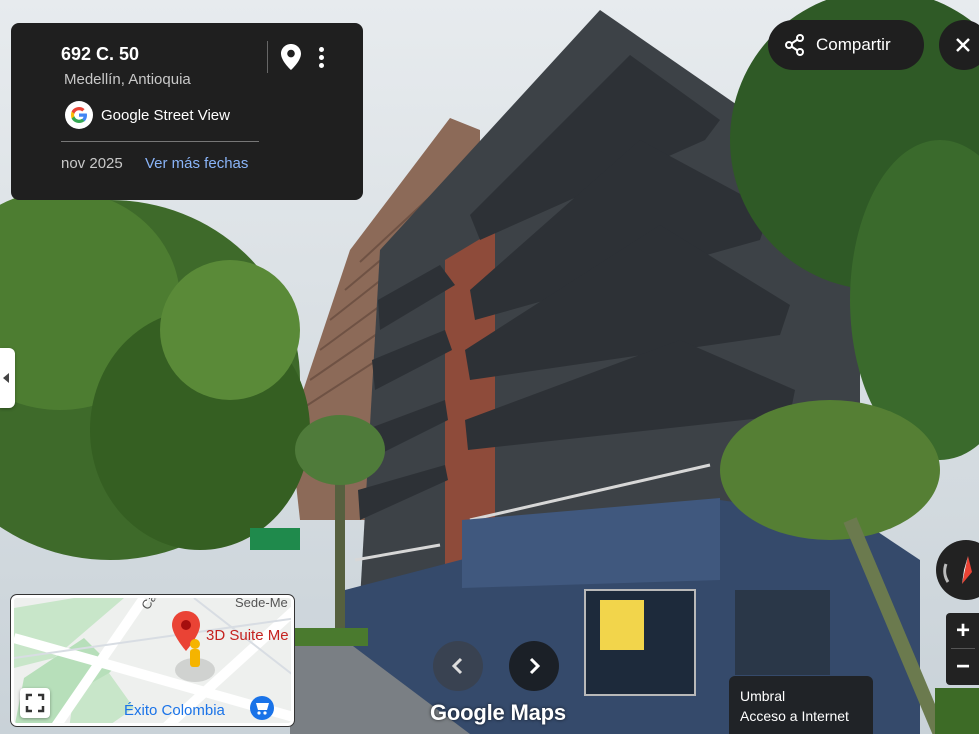 The width and height of the screenshot is (979, 734). What do you see at coordinates (853, 44) in the screenshot?
I see `share-label: Compartir` at bounding box center [853, 44].